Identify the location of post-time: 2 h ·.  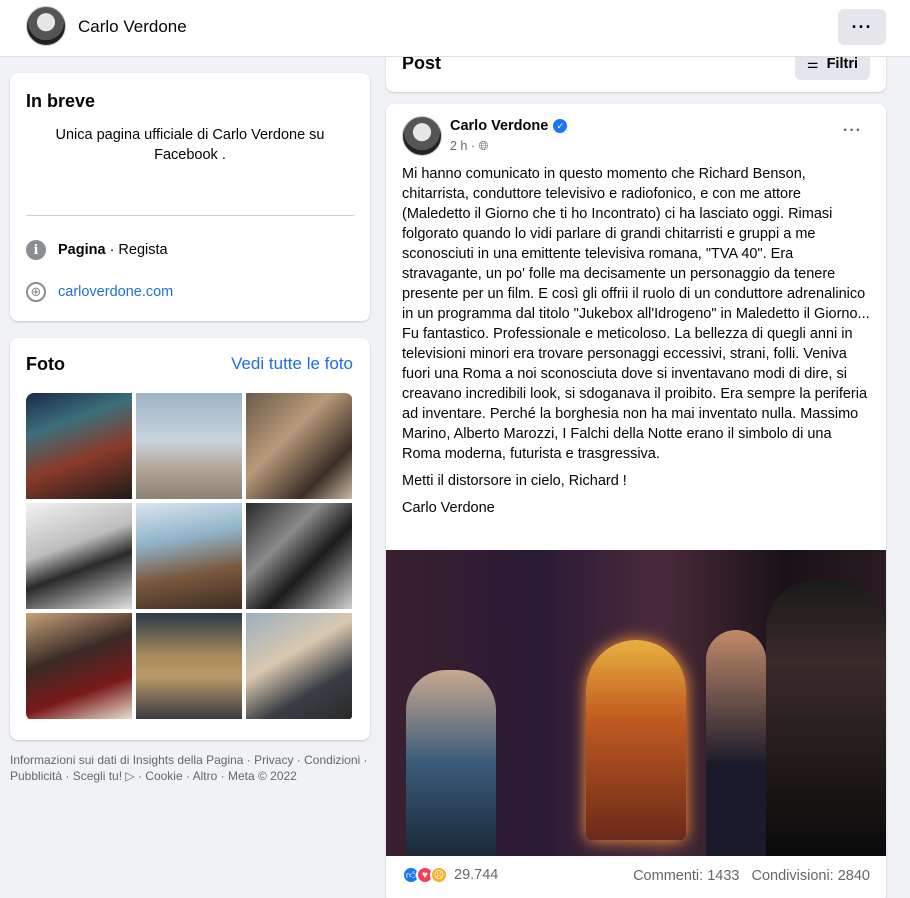
(462, 146).